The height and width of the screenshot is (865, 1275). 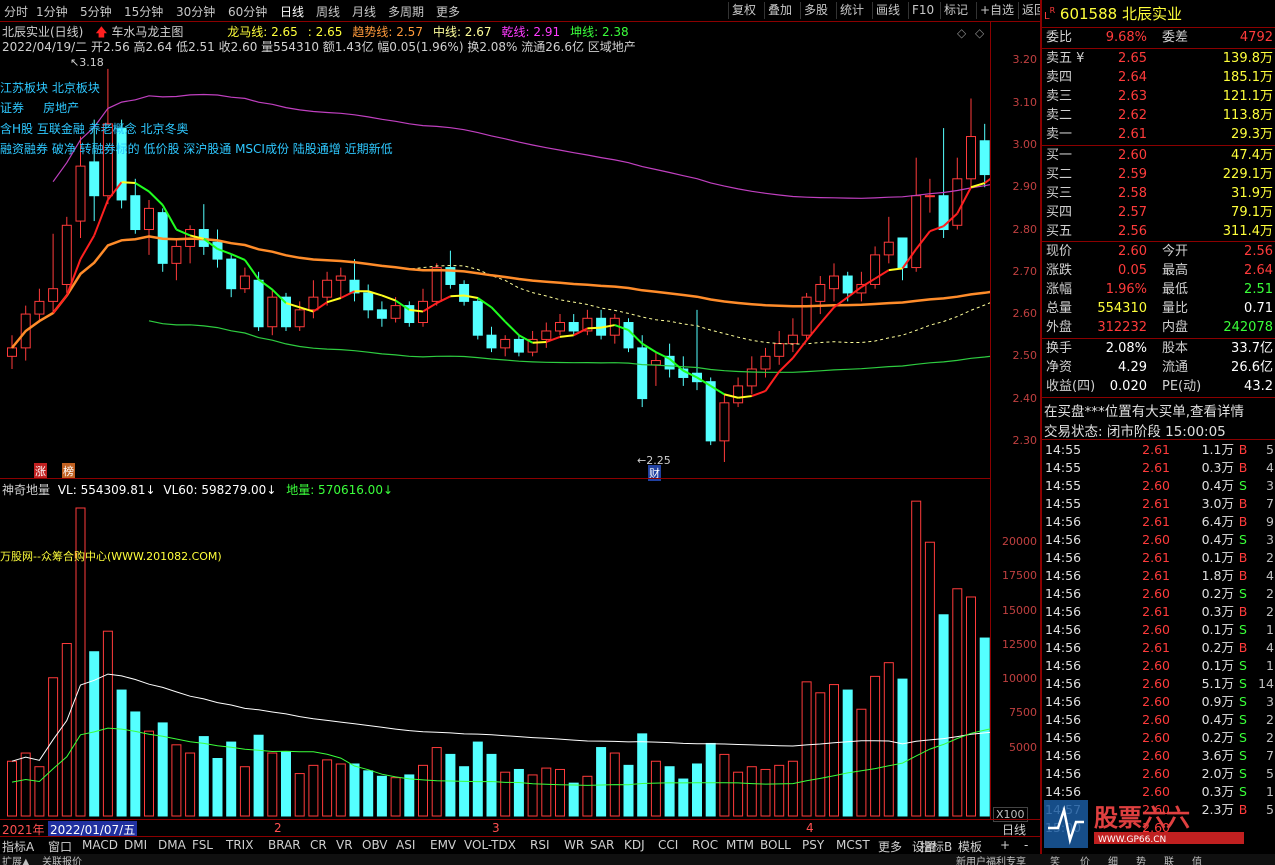 I want to click on indicator-tab-14: RSI, so click(x=540, y=845).